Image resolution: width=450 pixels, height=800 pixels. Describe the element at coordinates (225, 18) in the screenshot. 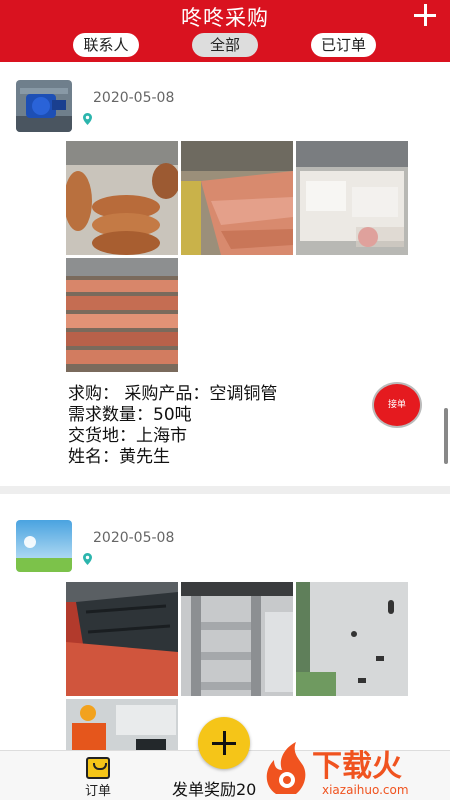

I see `app-title: 咚咚采购` at that location.